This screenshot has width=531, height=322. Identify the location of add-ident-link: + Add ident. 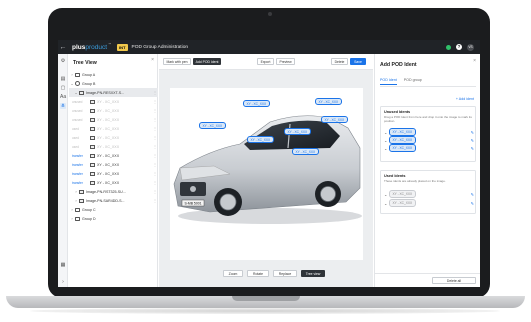
(465, 99).